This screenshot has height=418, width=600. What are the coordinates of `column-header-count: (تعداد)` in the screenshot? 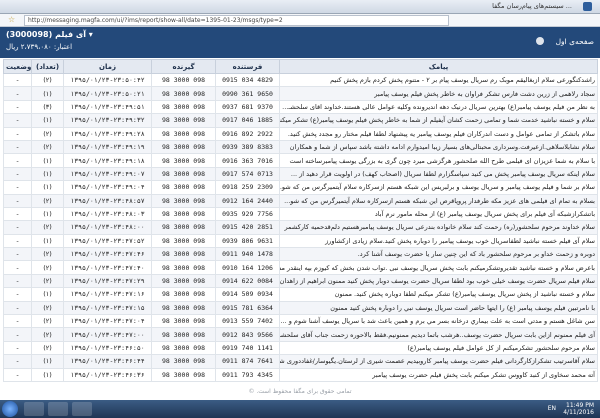 It's located at (47, 66).